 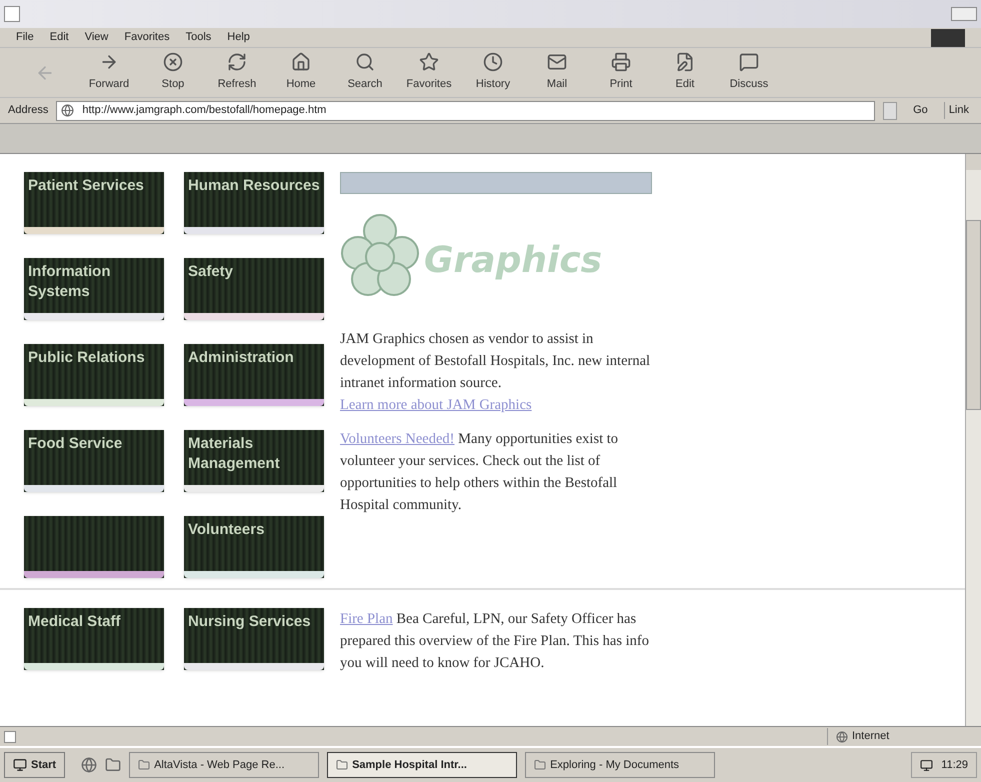 What do you see at coordinates (513, 261) in the screenshot?
I see `logo-text: Graphics` at bounding box center [513, 261].